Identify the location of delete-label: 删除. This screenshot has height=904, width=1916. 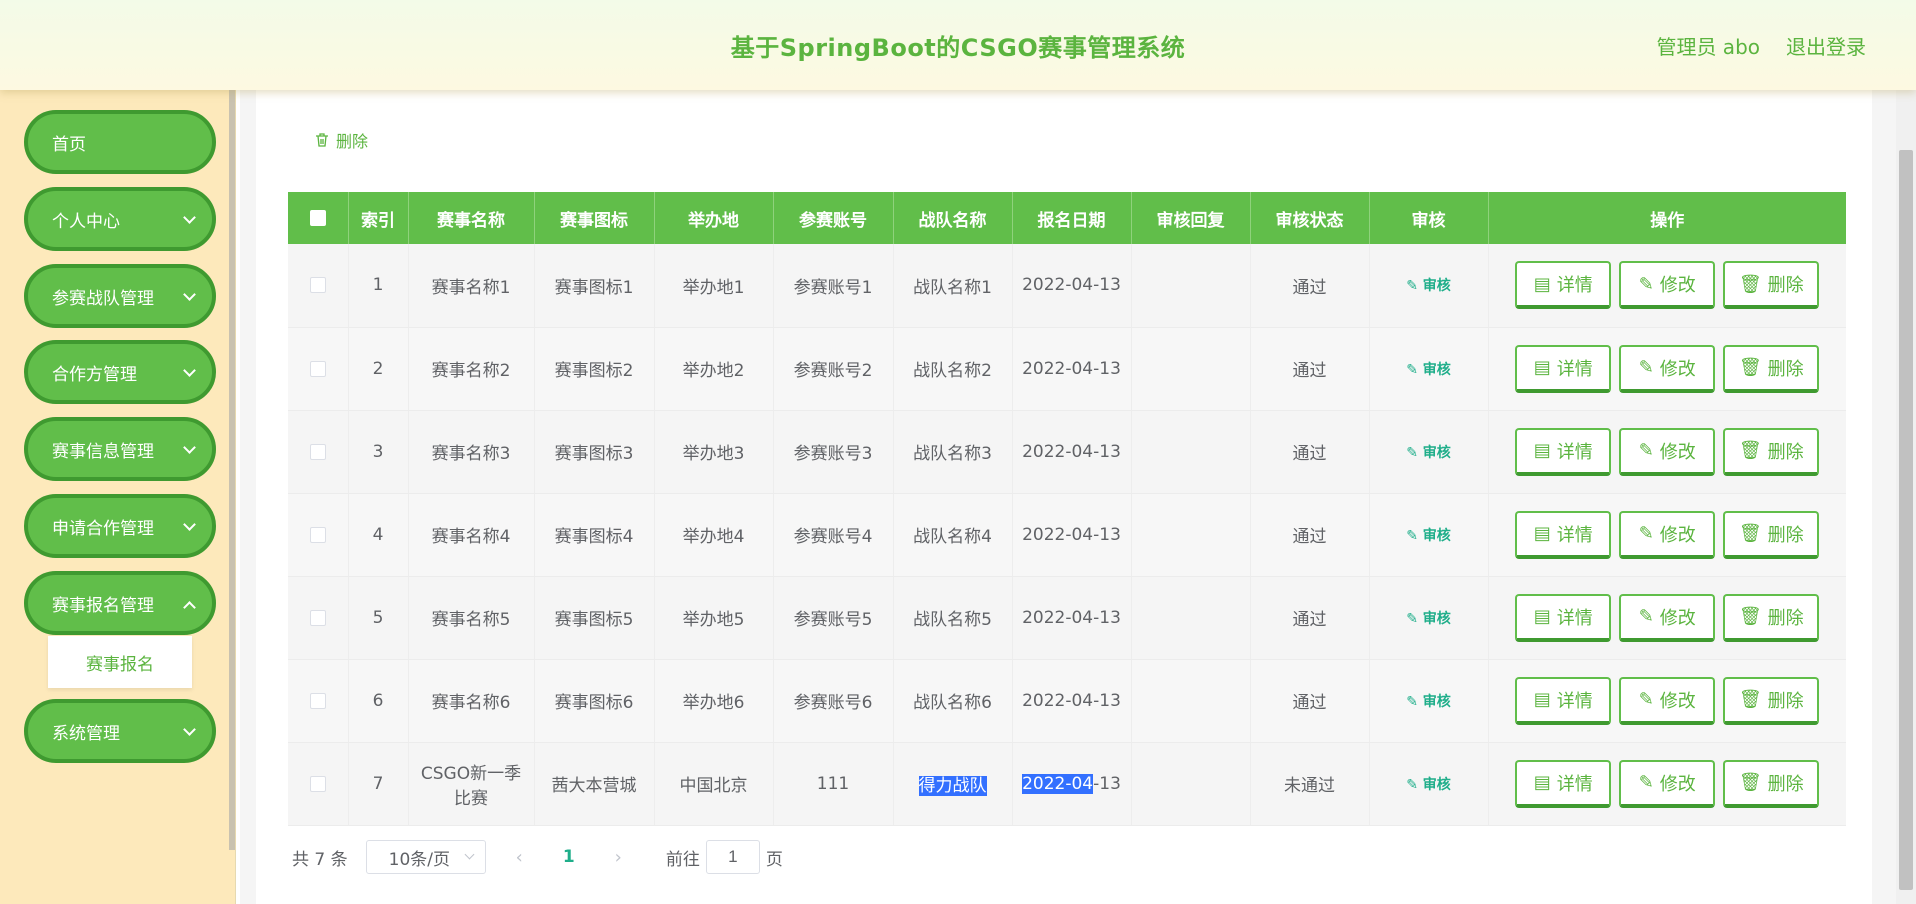
(1785, 535).